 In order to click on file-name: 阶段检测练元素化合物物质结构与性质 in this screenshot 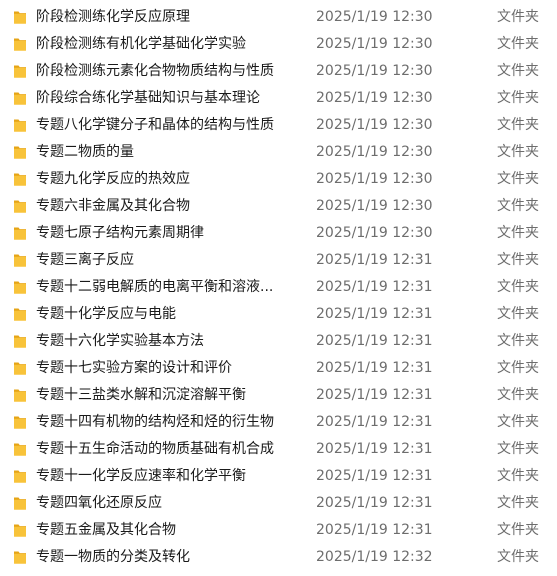, I will do `click(155, 71)`.